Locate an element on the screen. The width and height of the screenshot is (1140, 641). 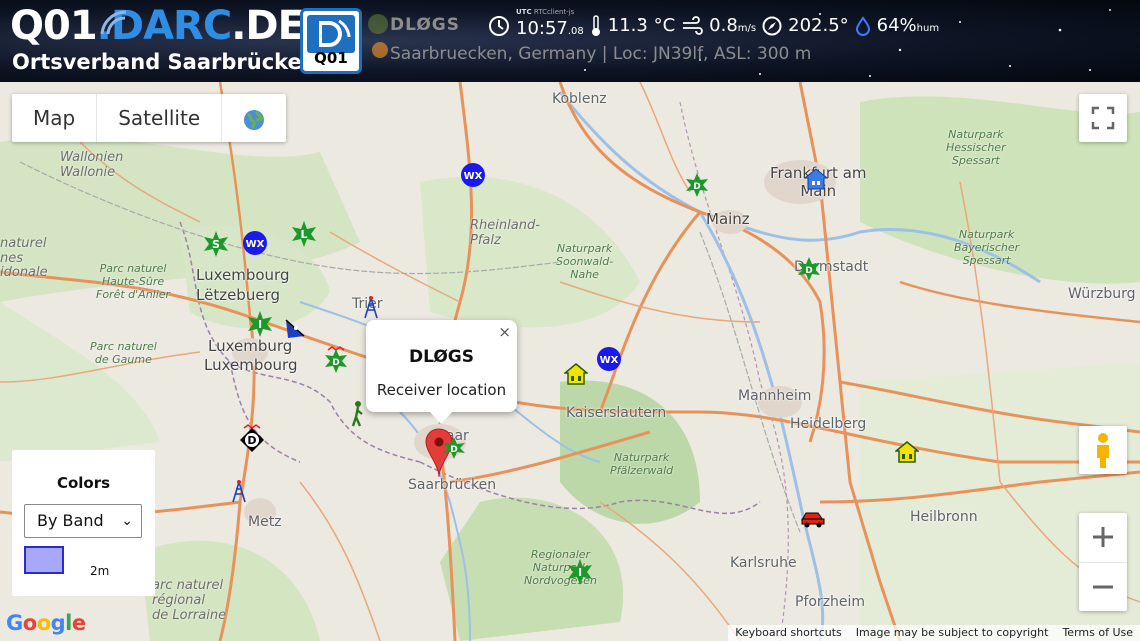
hiker-icon is located at coordinates (357, 414).